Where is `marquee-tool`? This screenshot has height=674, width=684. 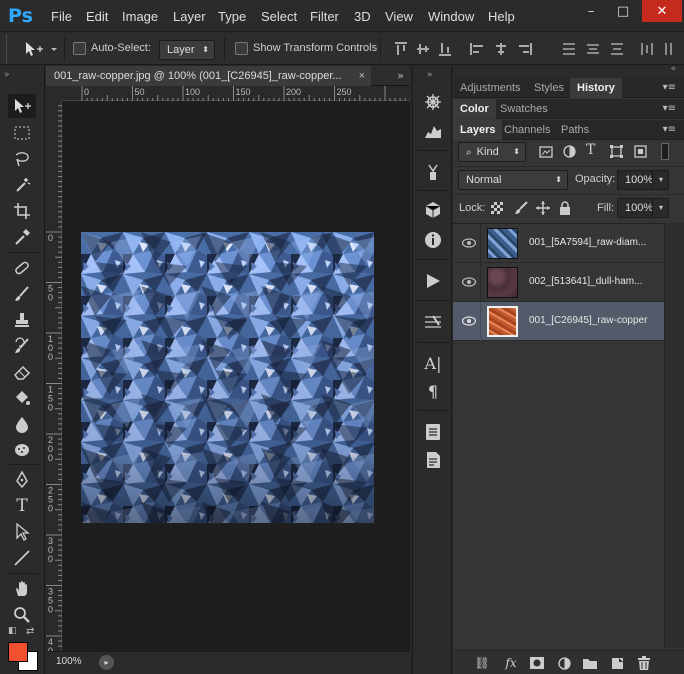
marquee-tool is located at coordinates (22, 133).